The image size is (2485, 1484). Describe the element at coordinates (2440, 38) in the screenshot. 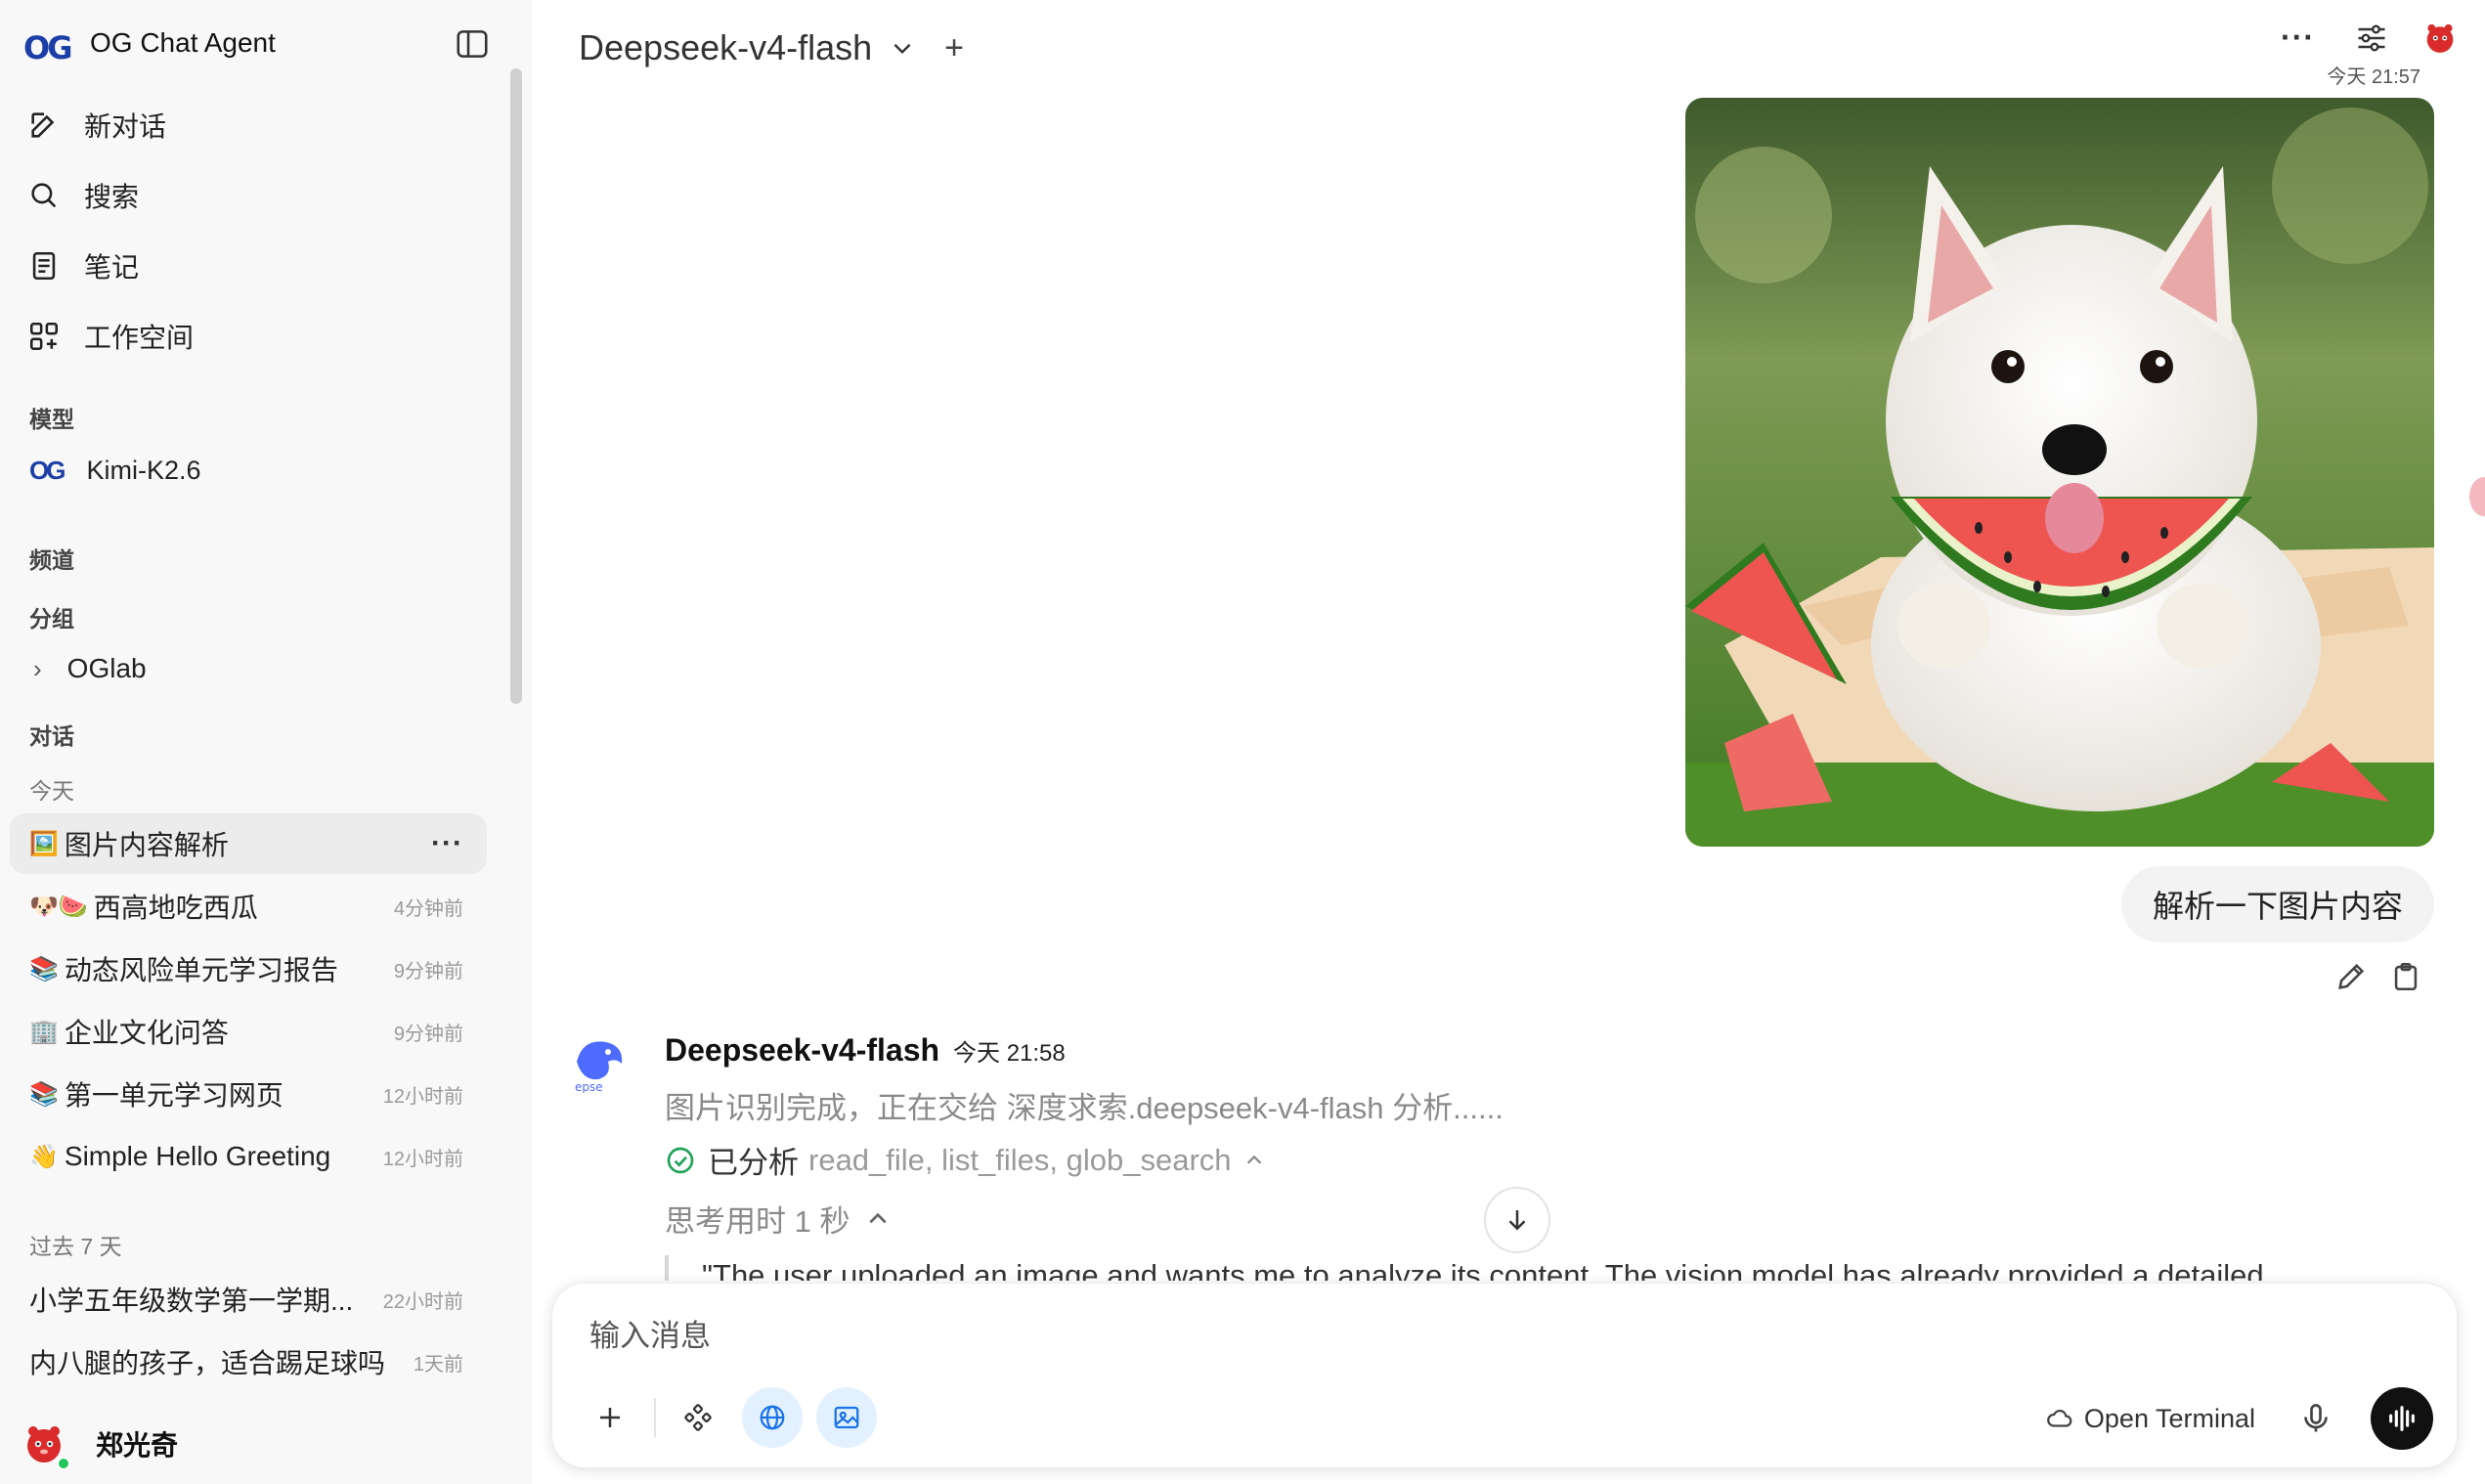

I see `user-avatar-icon` at that location.